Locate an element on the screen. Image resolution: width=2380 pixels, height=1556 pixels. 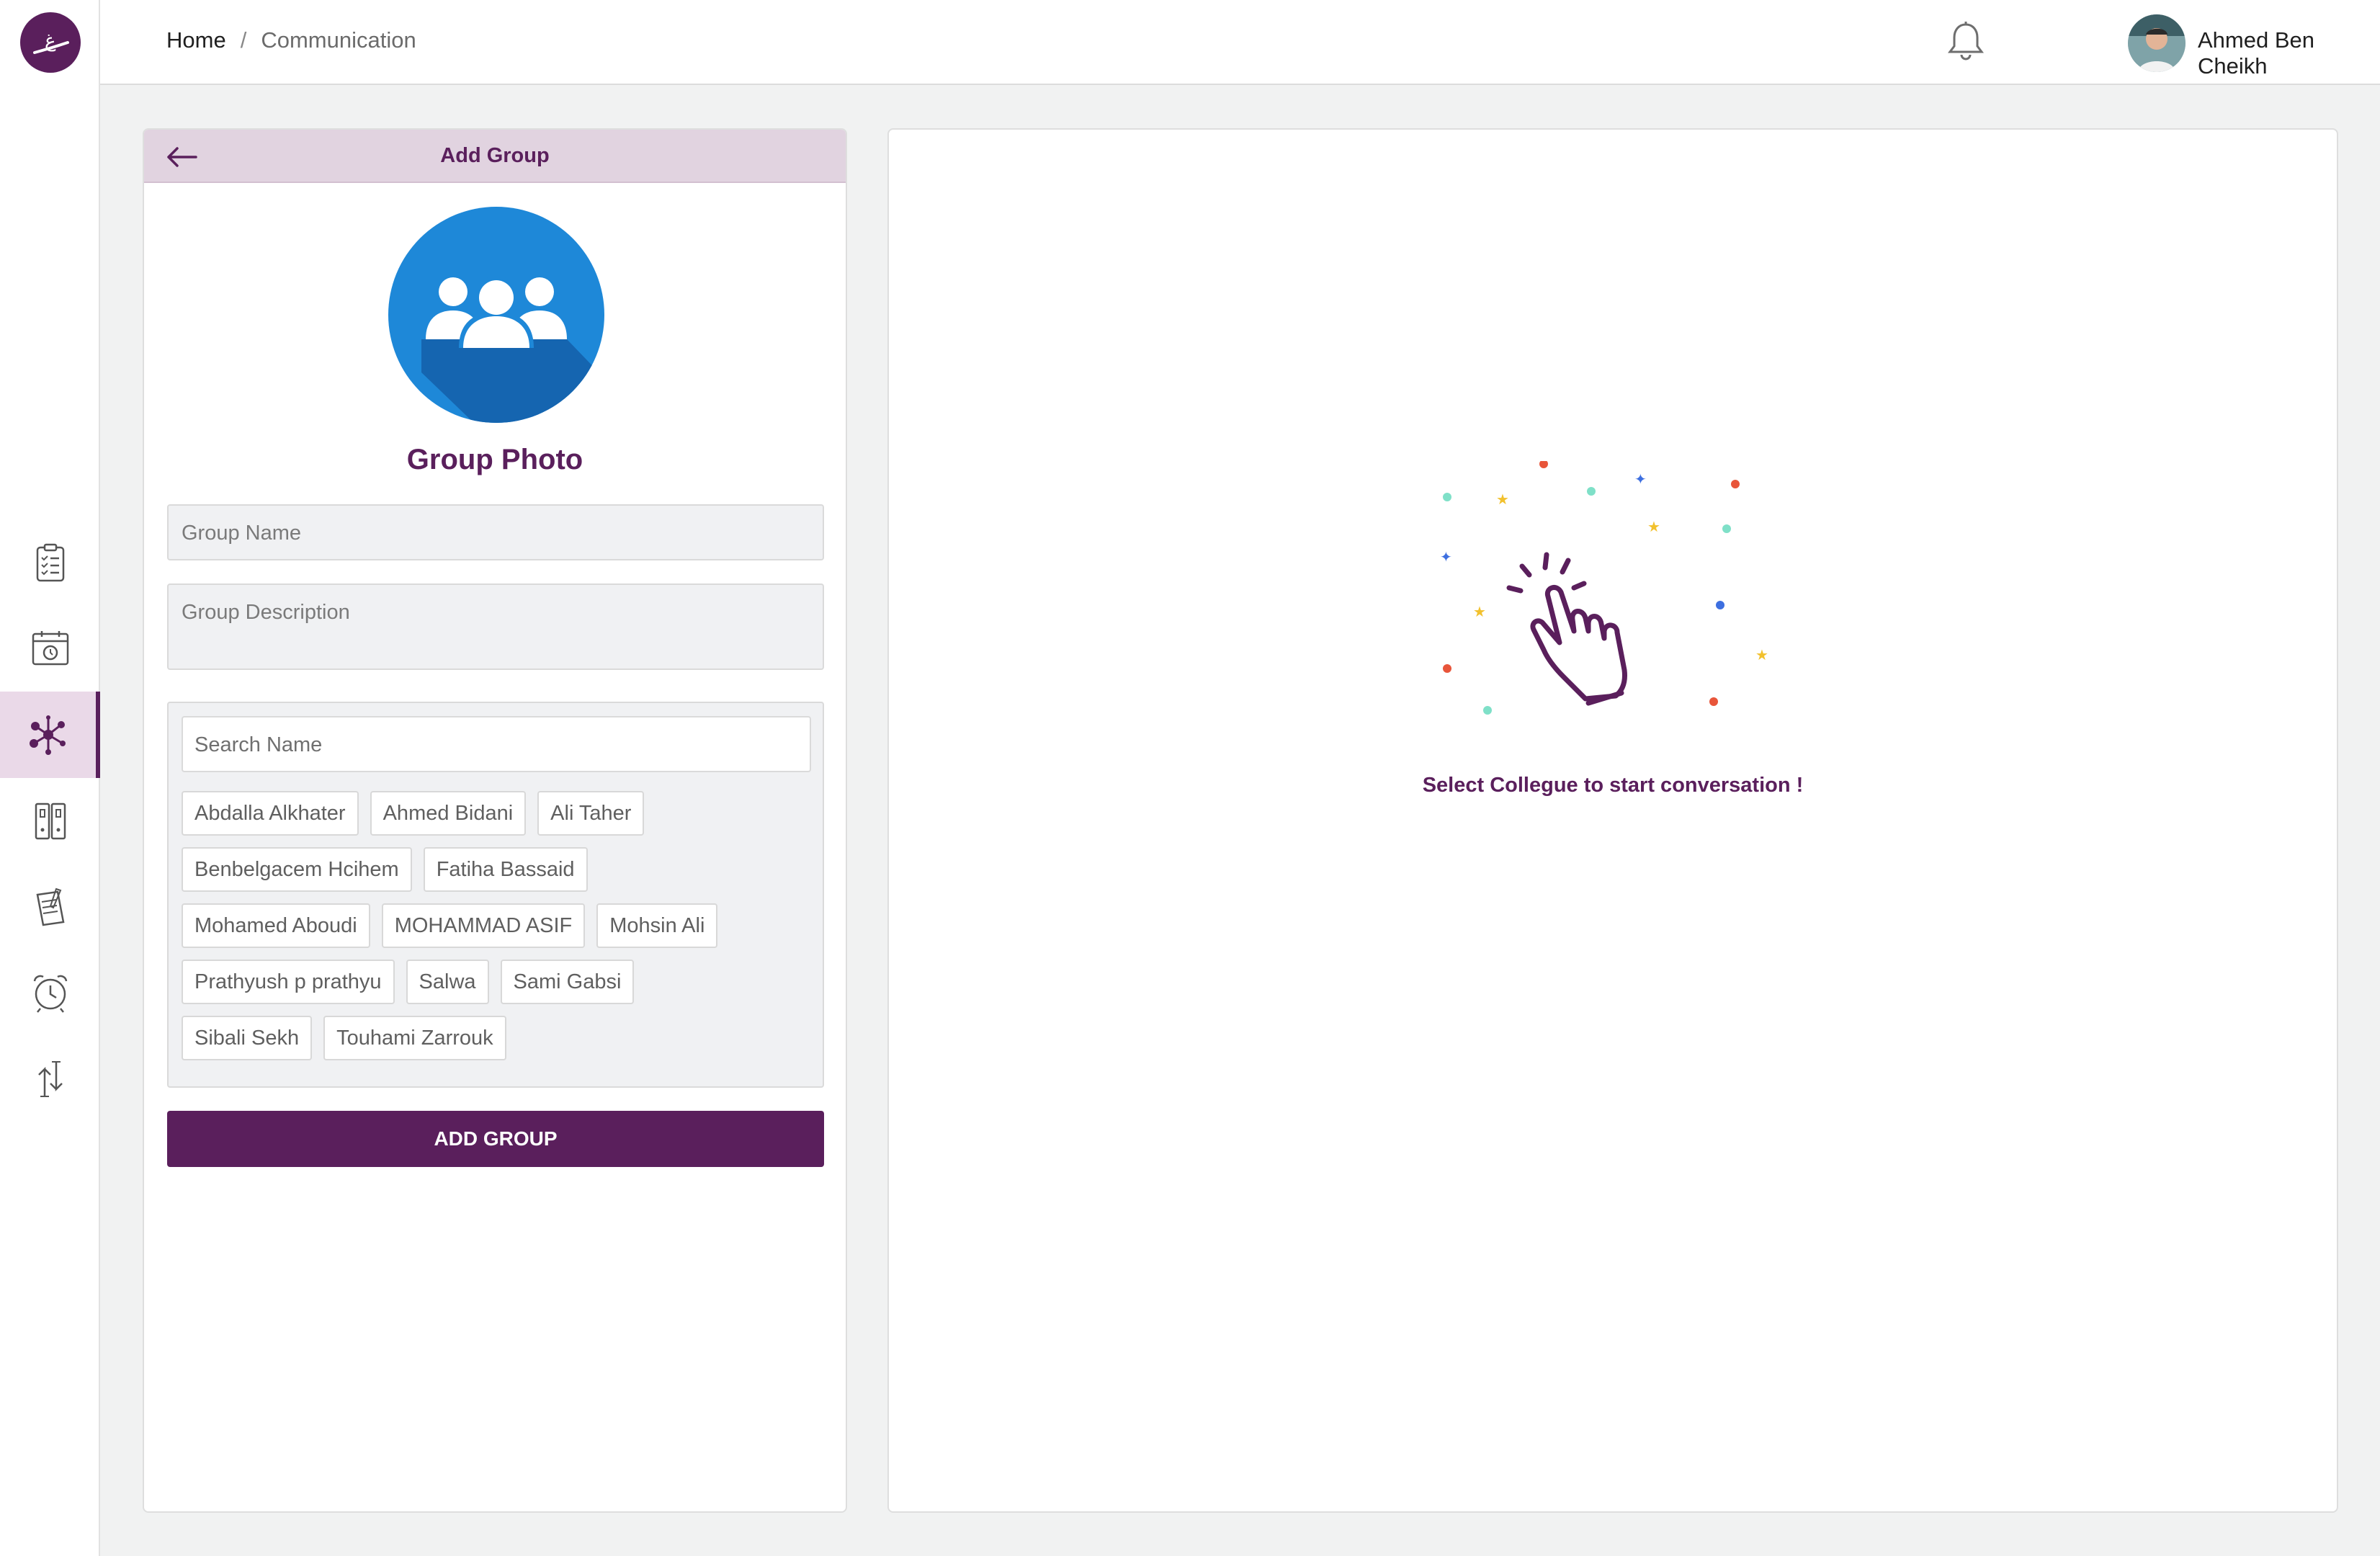
panel-header: Add Group is located at coordinates (495, 156).